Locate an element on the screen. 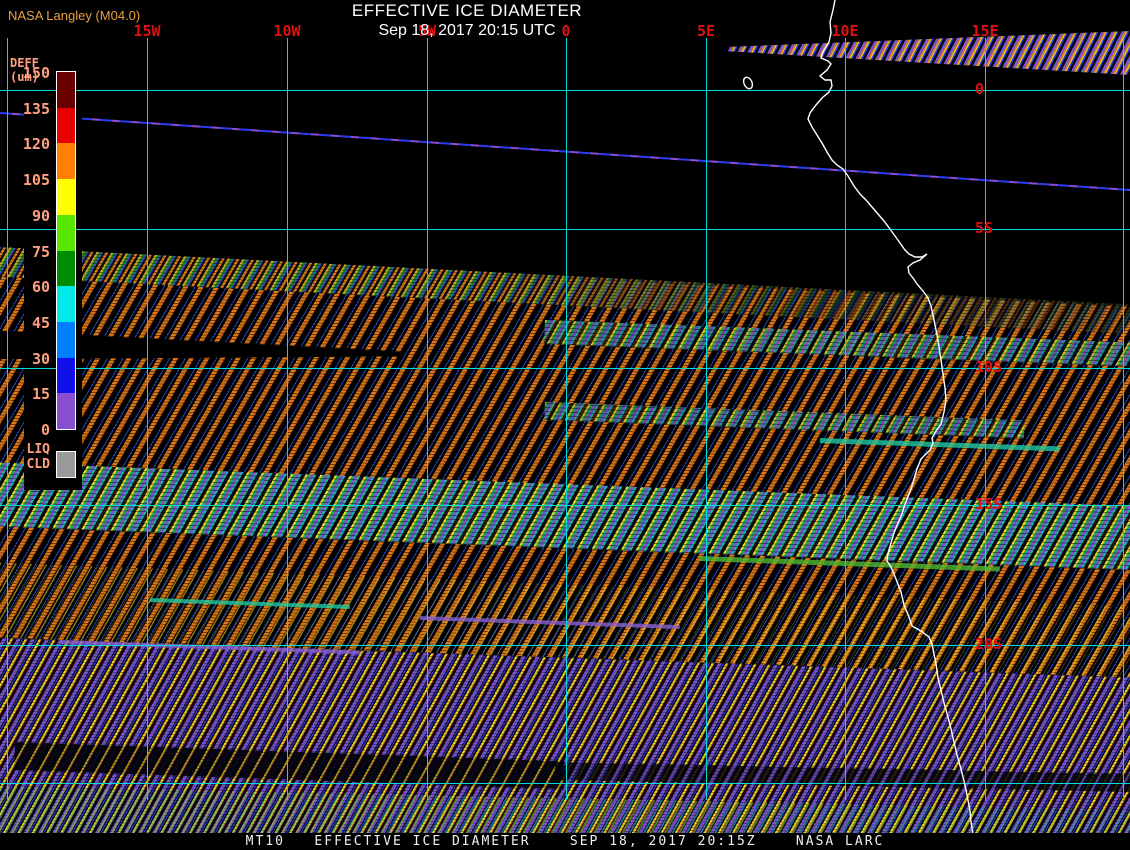  liq-cld-label-line1: LIQ is located at coordinates (38, 449).